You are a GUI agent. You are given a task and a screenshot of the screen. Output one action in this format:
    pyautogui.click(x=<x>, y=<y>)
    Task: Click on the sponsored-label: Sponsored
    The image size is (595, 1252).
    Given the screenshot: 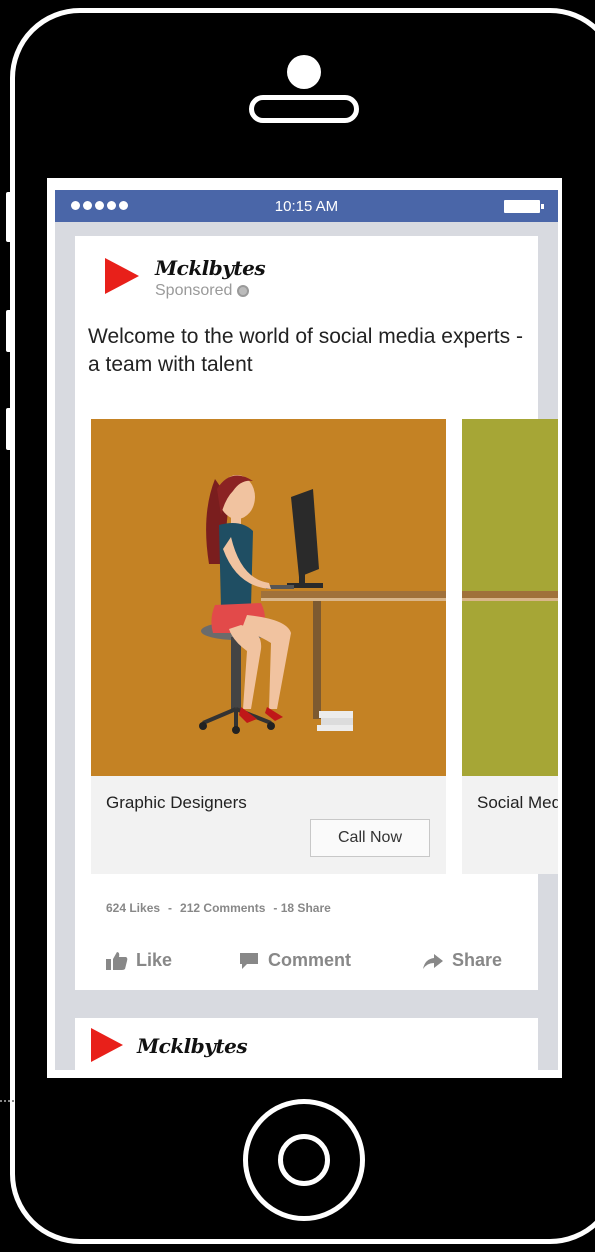 What is the action you would take?
    pyautogui.click(x=202, y=291)
    